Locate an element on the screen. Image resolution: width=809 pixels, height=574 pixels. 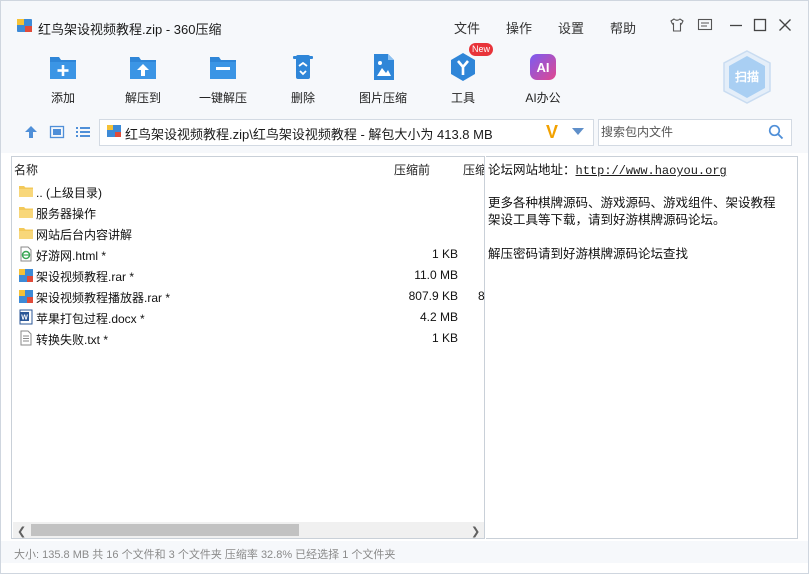
ai-icon-text: AI is located at coordinates (543, 67).